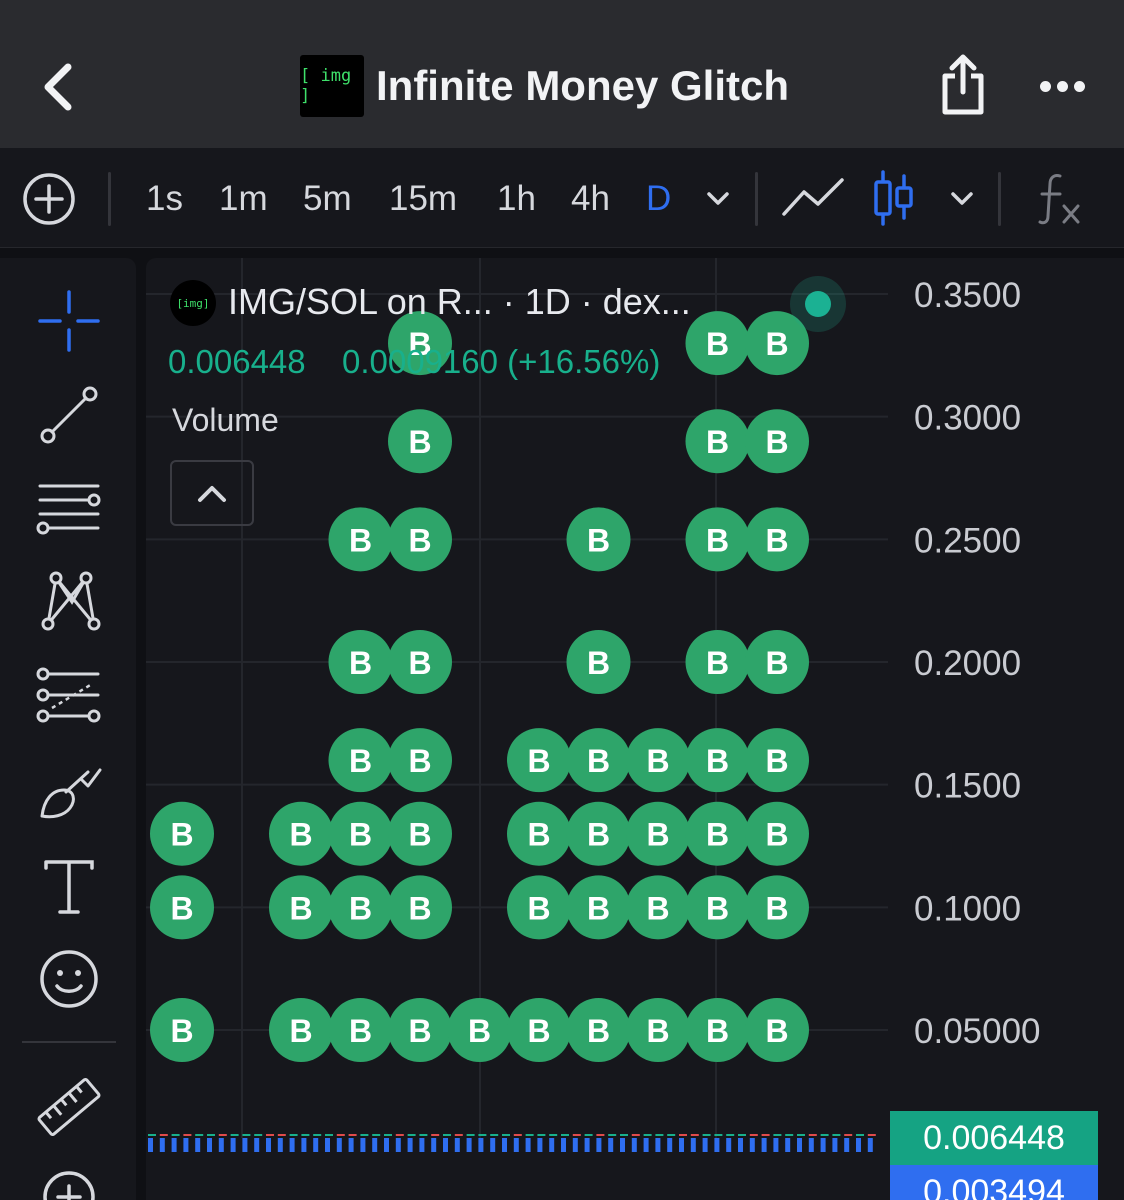  What do you see at coordinates (962, 198) in the screenshot?
I see `chevron-down-icon` at bounding box center [962, 198].